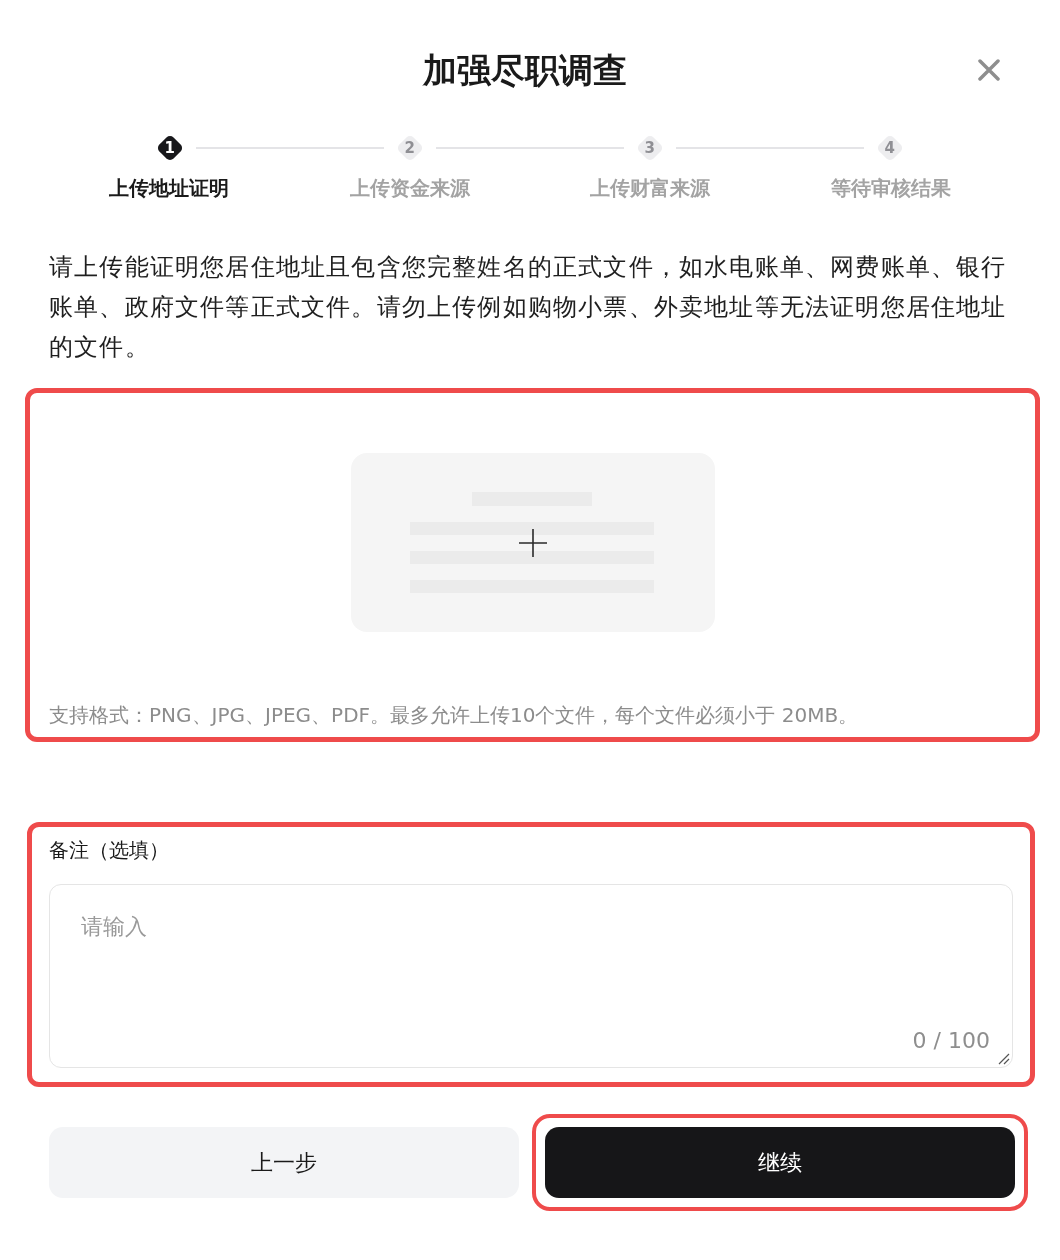 Image resolution: width=1060 pixels, height=1260 pixels. I want to click on step-label: 上传财富来源, so click(650, 188).